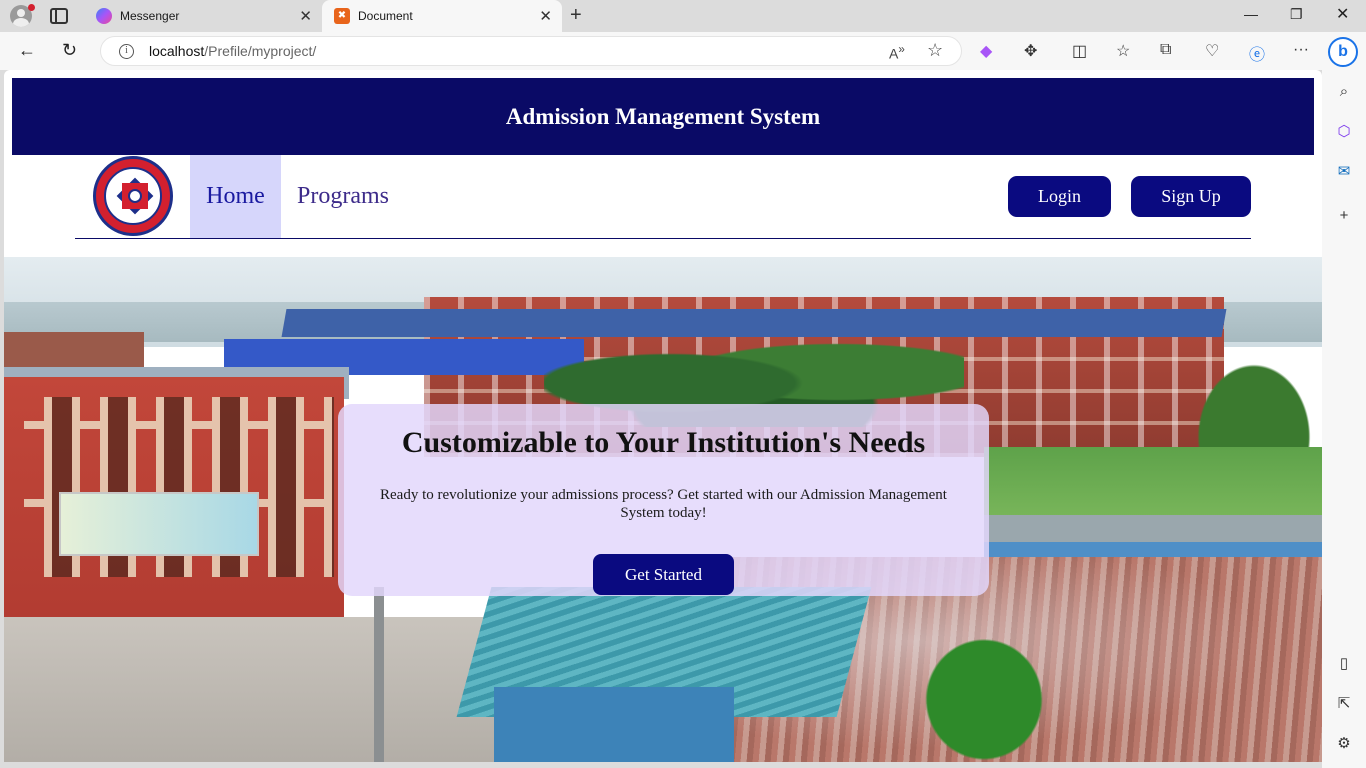  I want to click on site-title: Admission Management System, so click(663, 116).